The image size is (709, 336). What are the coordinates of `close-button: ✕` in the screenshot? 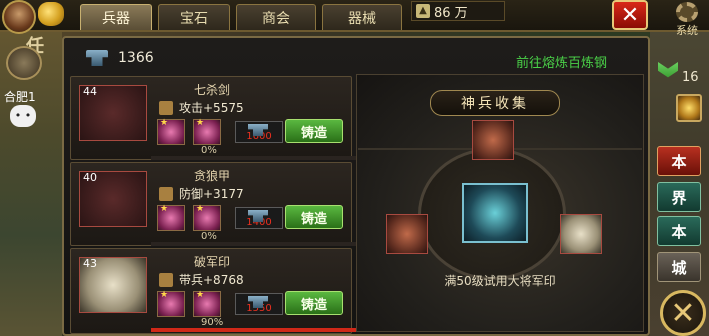 It's located at (630, 15).